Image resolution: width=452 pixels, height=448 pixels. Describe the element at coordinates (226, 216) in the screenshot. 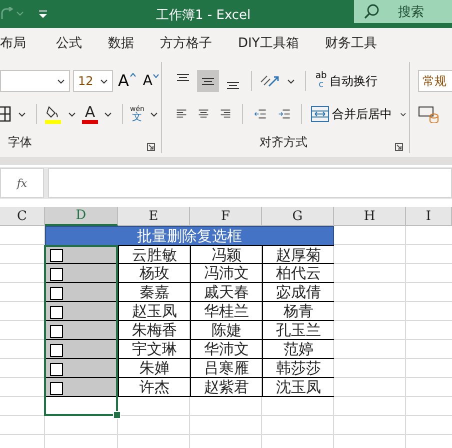

I see `column-header: F` at that location.